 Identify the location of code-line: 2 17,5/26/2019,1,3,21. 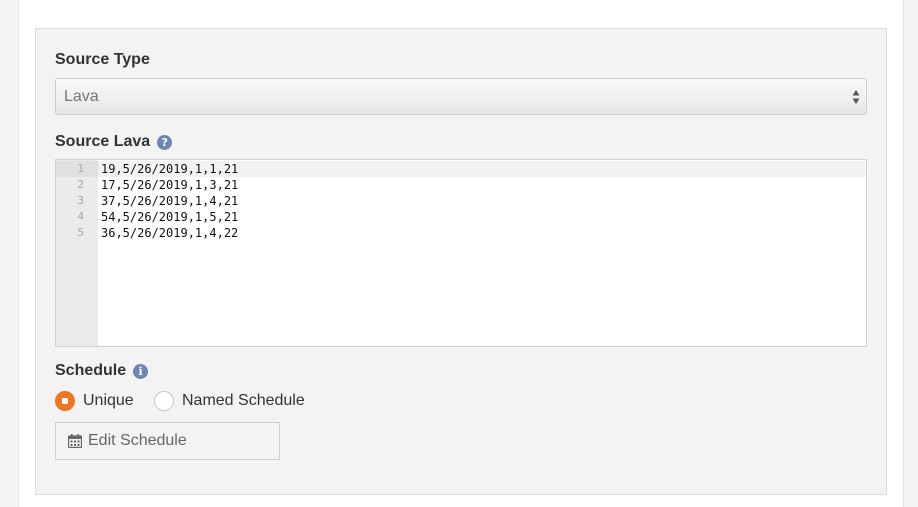
(461, 185).